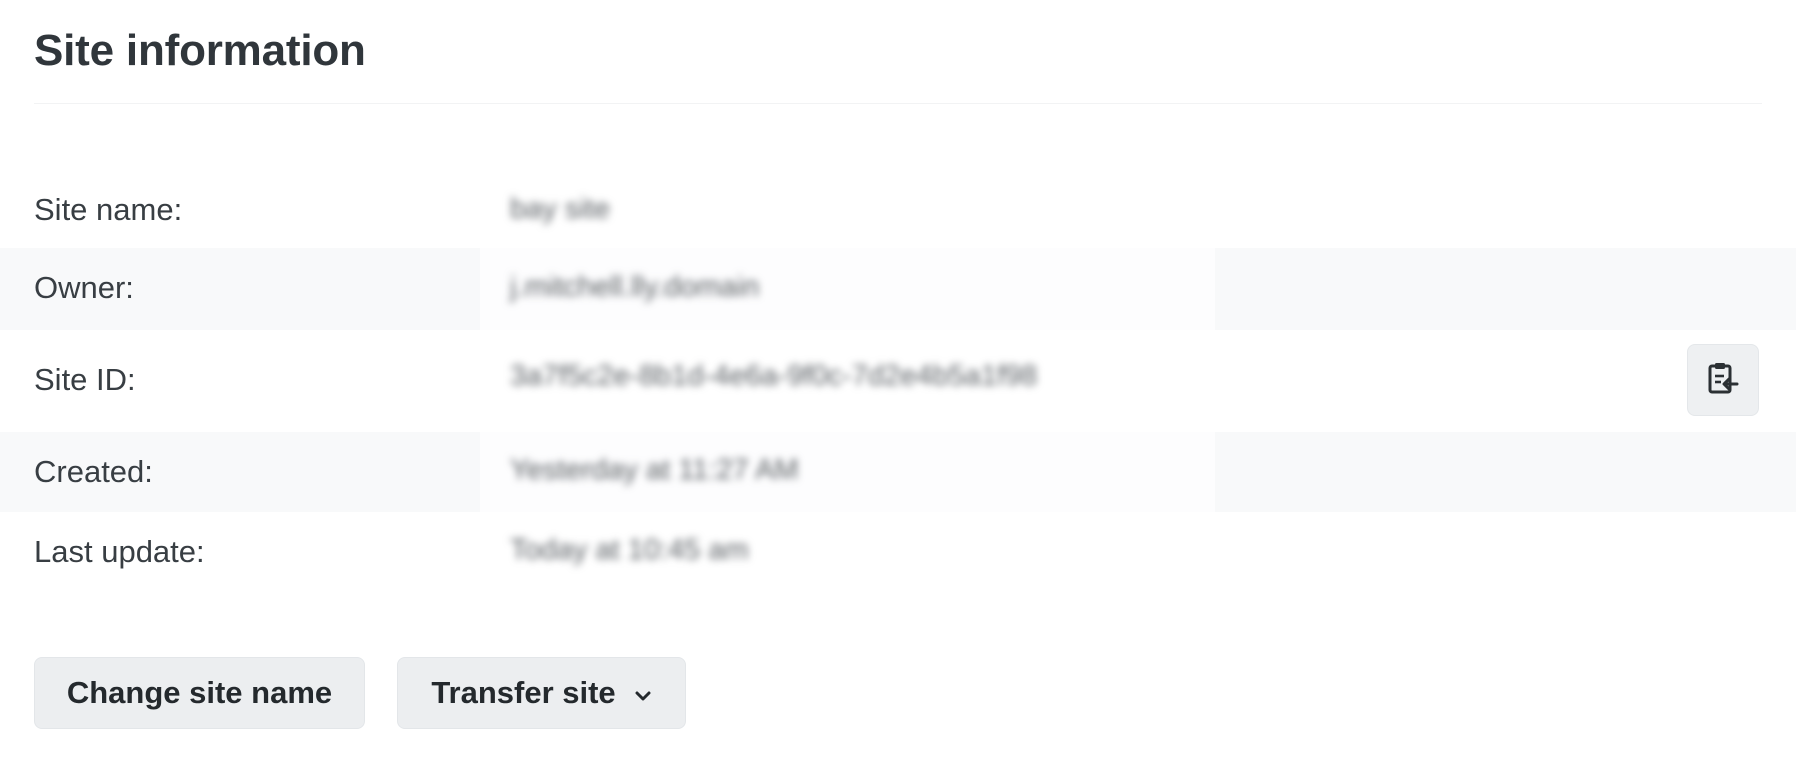 The width and height of the screenshot is (1796, 762). Describe the element at coordinates (85, 379) in the screenshot. I see `site-id-label: Site ID:` at that location.